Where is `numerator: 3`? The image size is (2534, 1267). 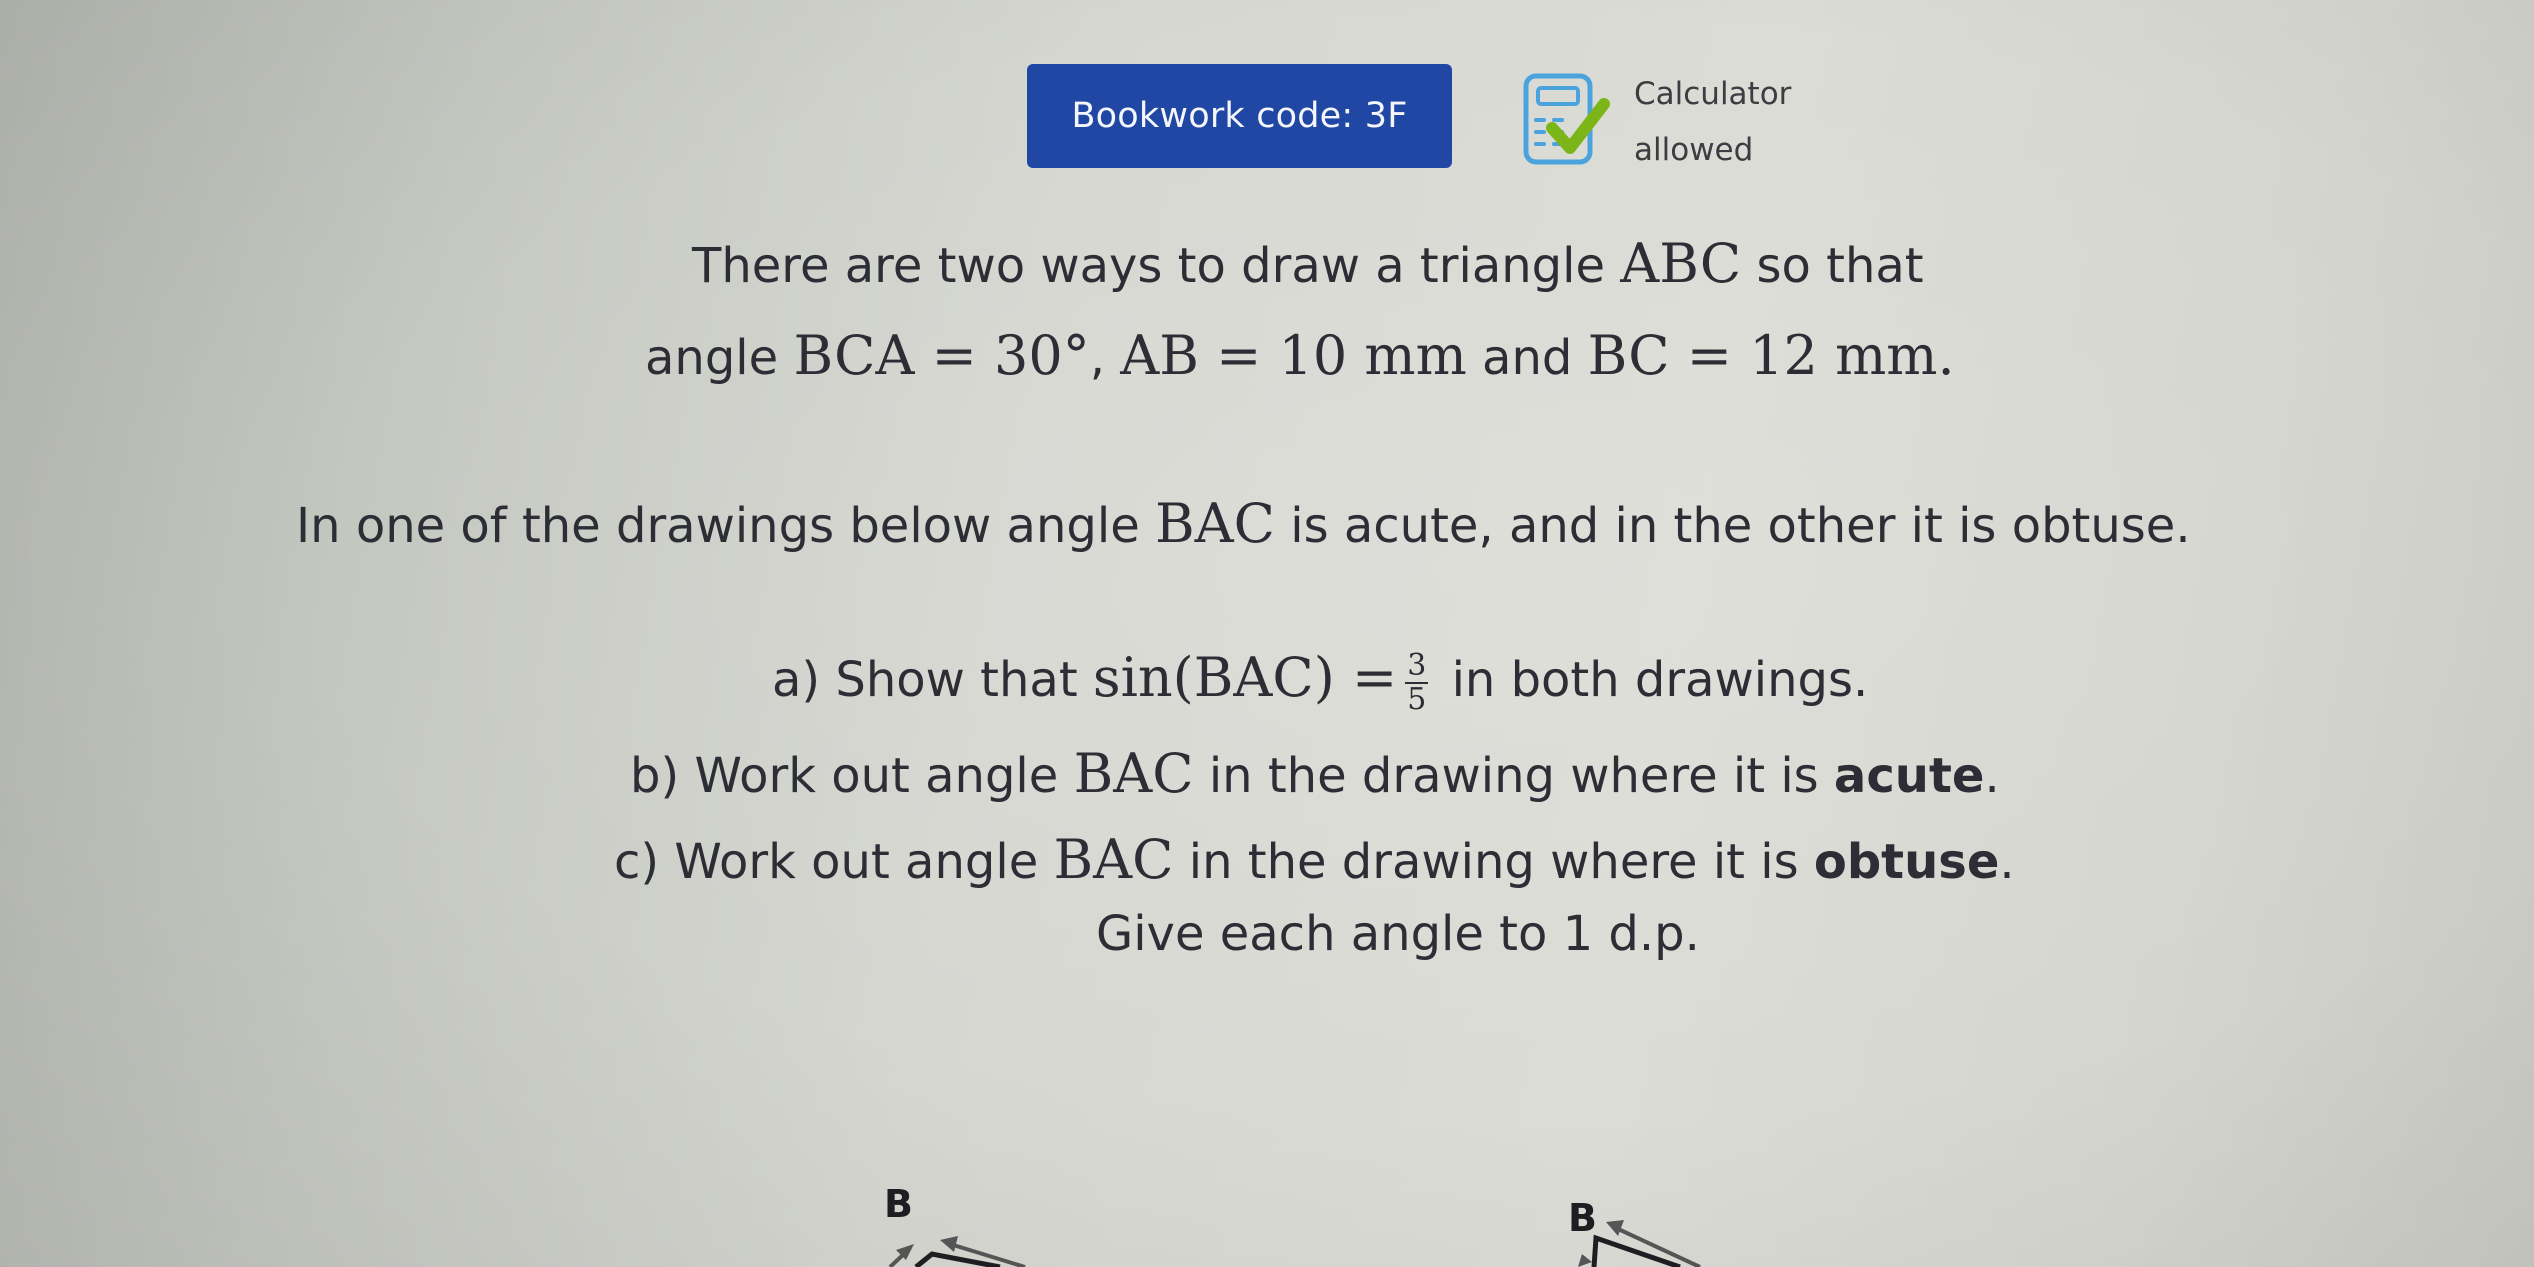 numerator: 3 is located at coordinates (1417, 666).